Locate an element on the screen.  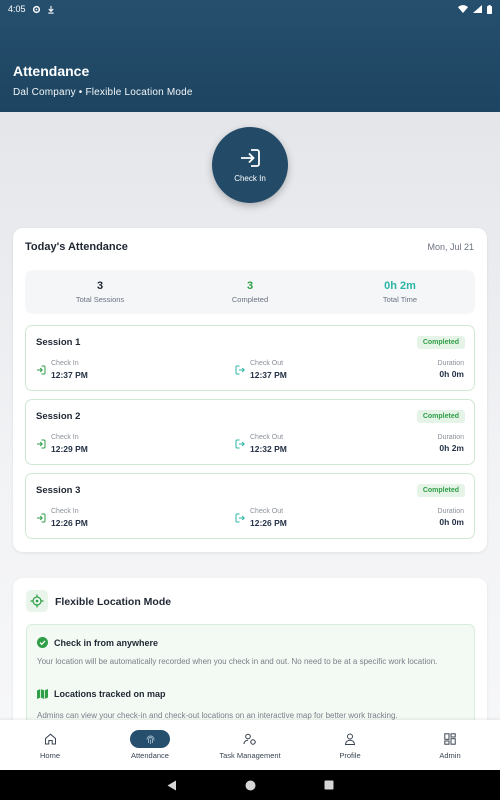
summary-value: 0h 2m is located at coordinates (400, 286).